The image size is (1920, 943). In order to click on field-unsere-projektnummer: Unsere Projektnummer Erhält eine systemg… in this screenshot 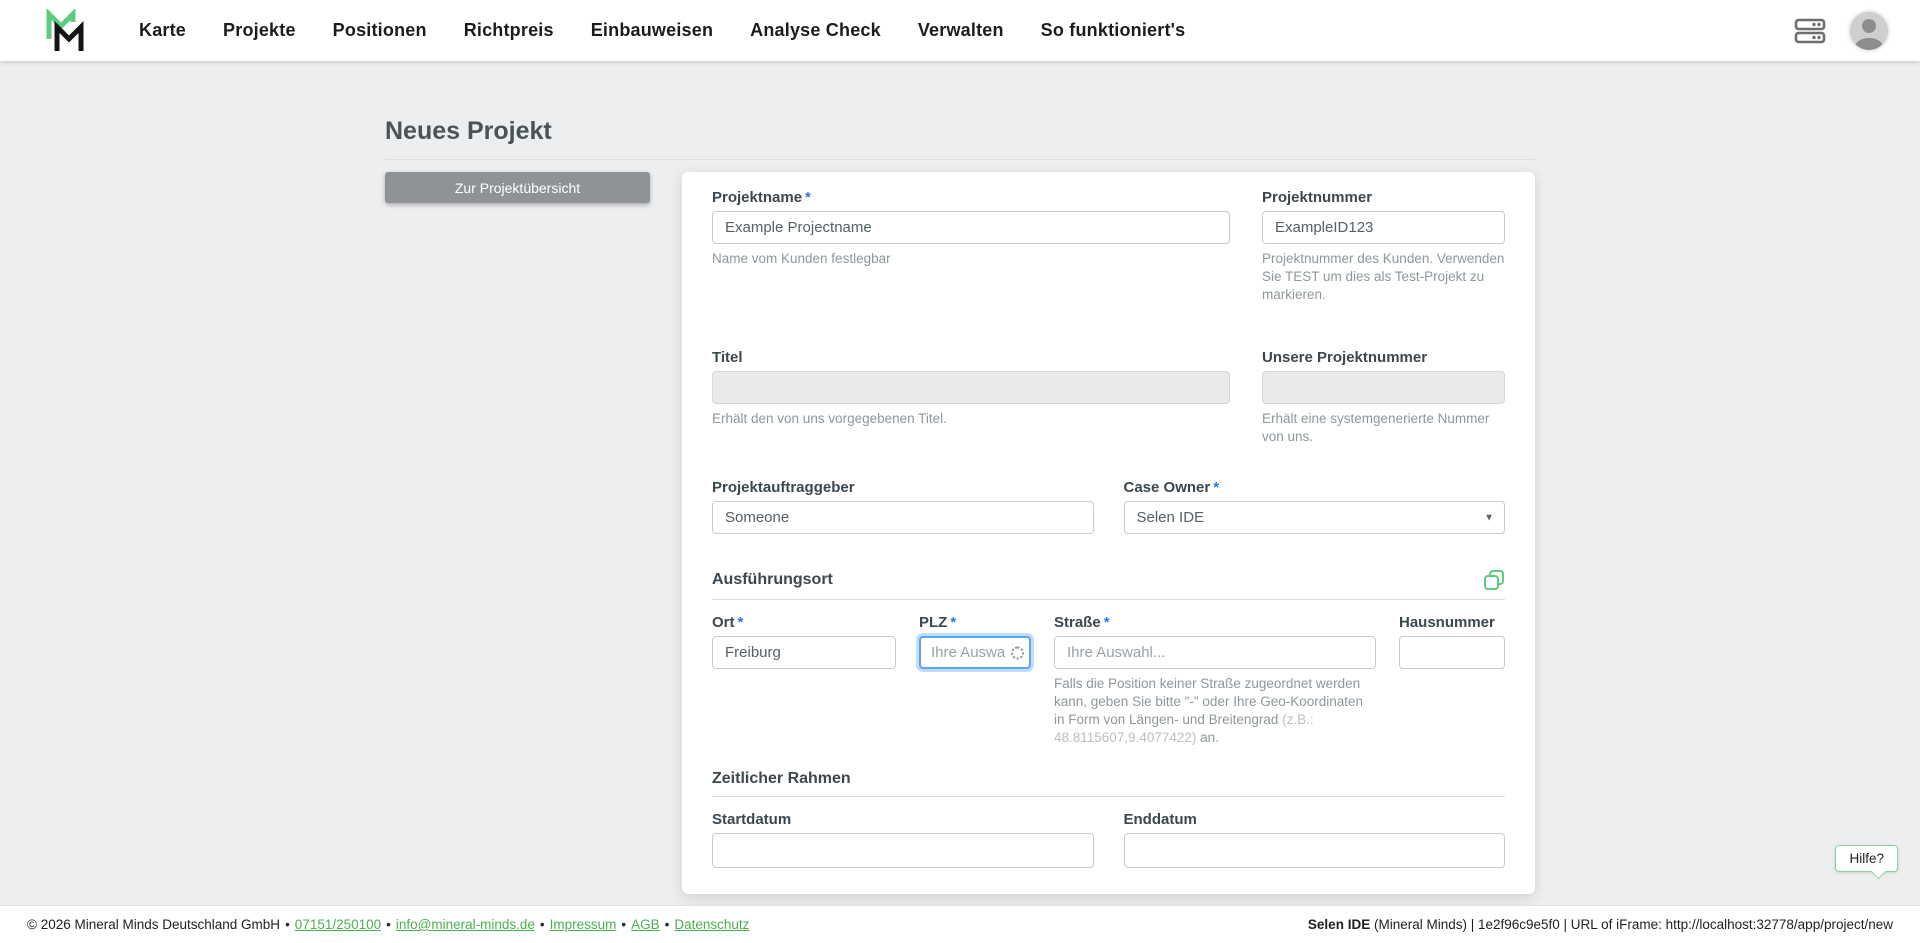, I will do `click(1383, 397)`.